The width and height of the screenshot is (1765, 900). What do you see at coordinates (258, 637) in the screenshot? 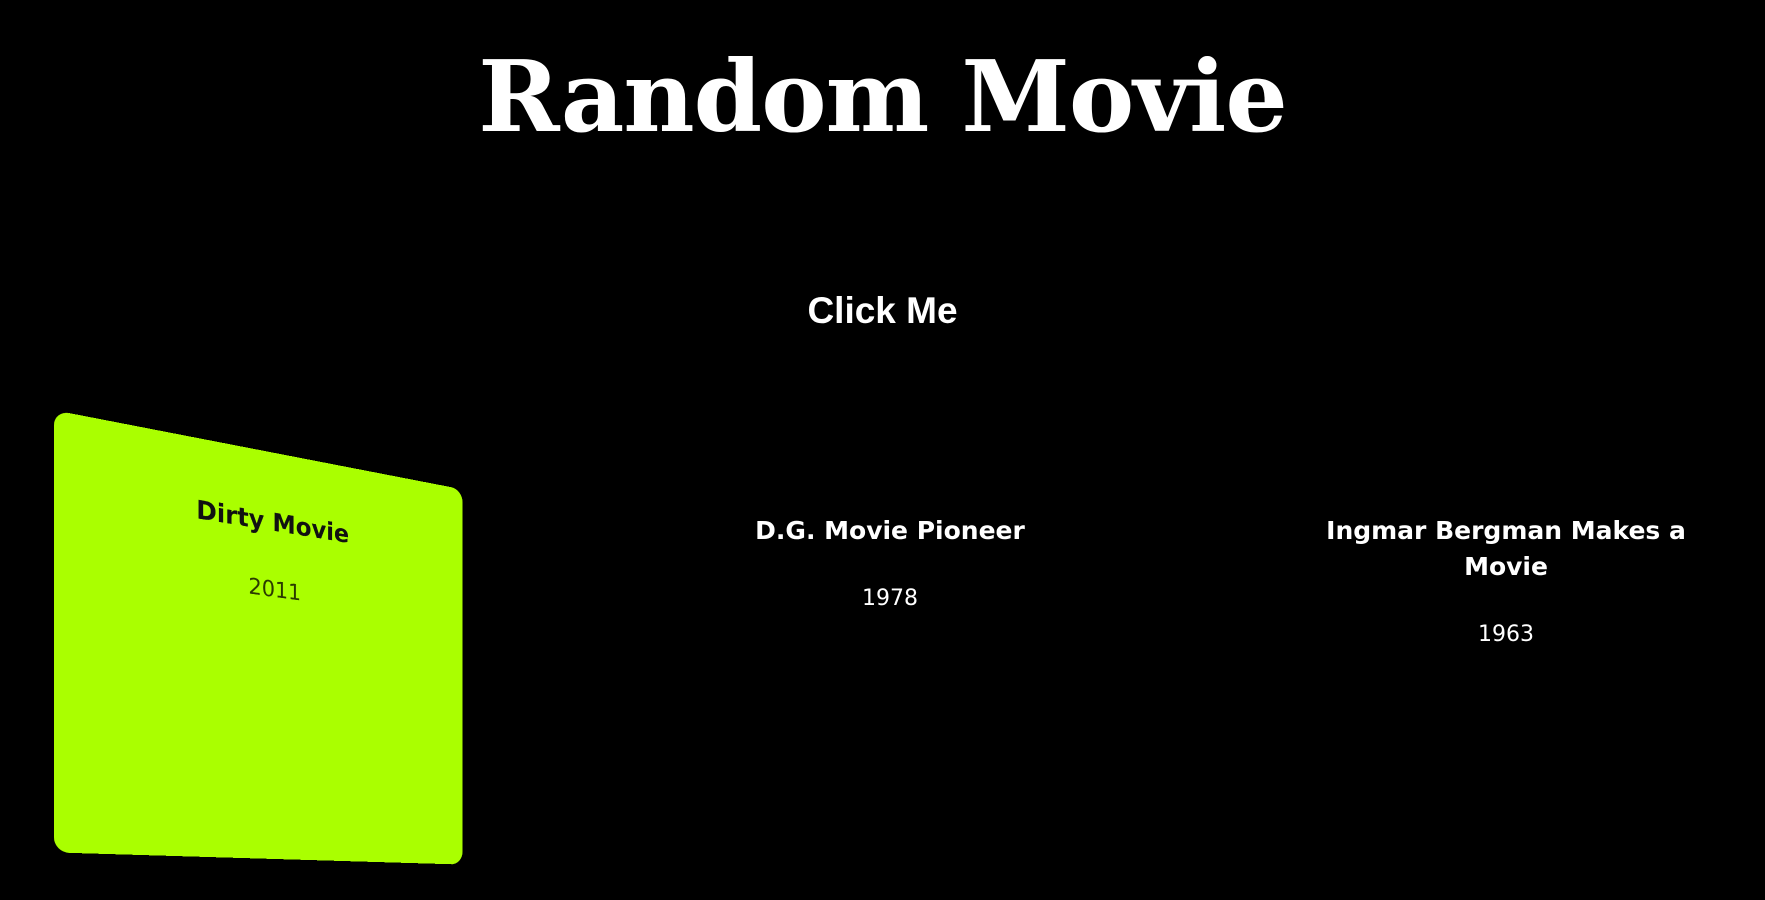
I see `movie-card: Dirty Movie 2011` at bounding box center [258, 637].